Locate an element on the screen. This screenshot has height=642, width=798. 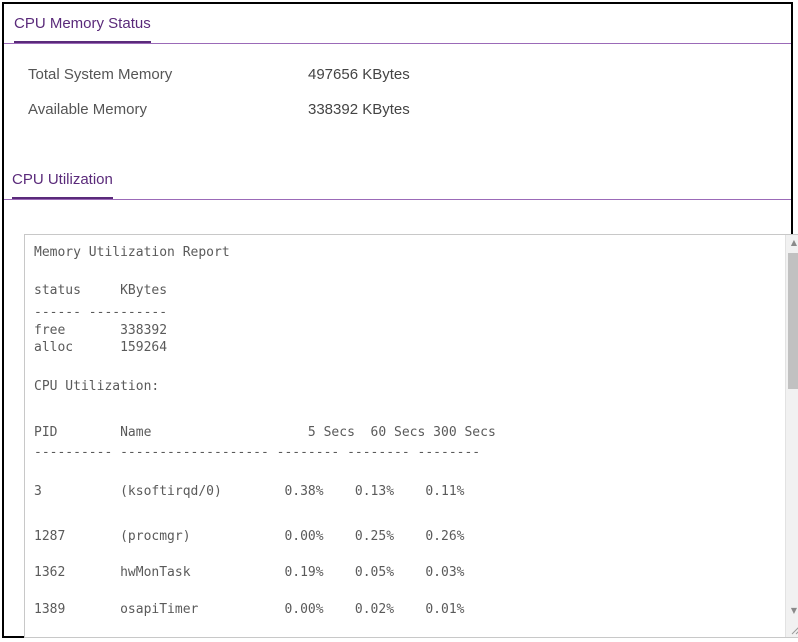
resize-grip-icon is located at coordinates (794, 630).